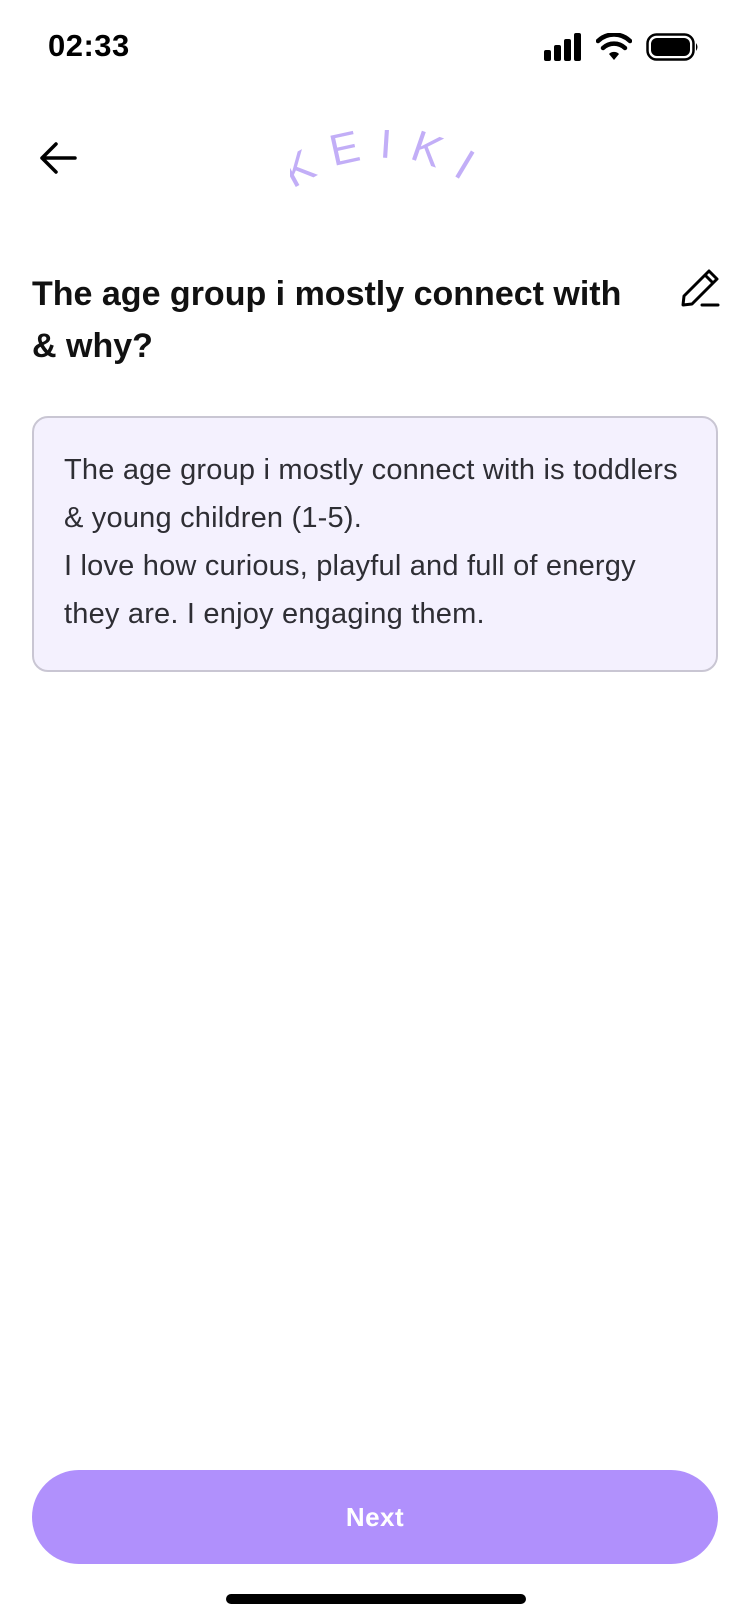 The width and height of the screenshot is (750, 1624). What do you see at coordinates (89, 45) in the screenshot?
I see `status-time: 02:33` at bounding box center [89, 45].